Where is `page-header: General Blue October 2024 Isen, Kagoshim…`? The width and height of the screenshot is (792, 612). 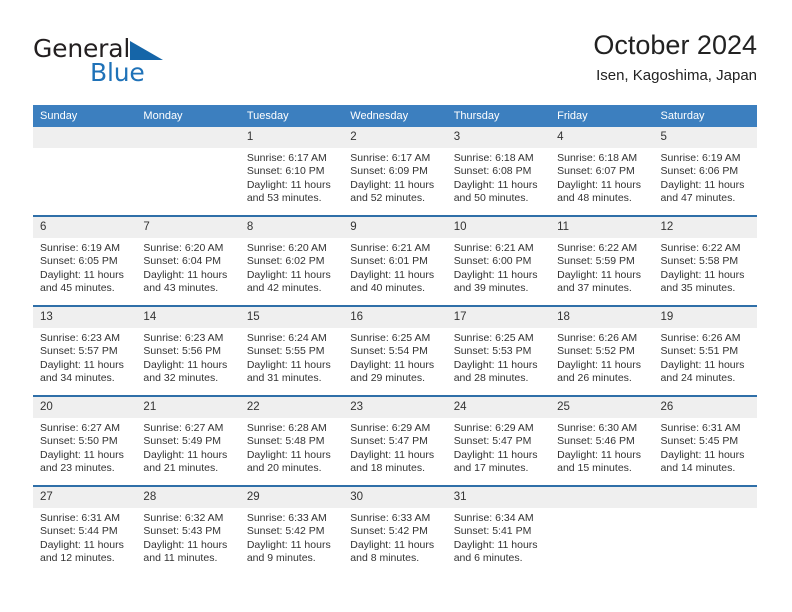 page-header: General Blue October 2024 Isen, Kagoshim… is located at coordinates (395, 63).